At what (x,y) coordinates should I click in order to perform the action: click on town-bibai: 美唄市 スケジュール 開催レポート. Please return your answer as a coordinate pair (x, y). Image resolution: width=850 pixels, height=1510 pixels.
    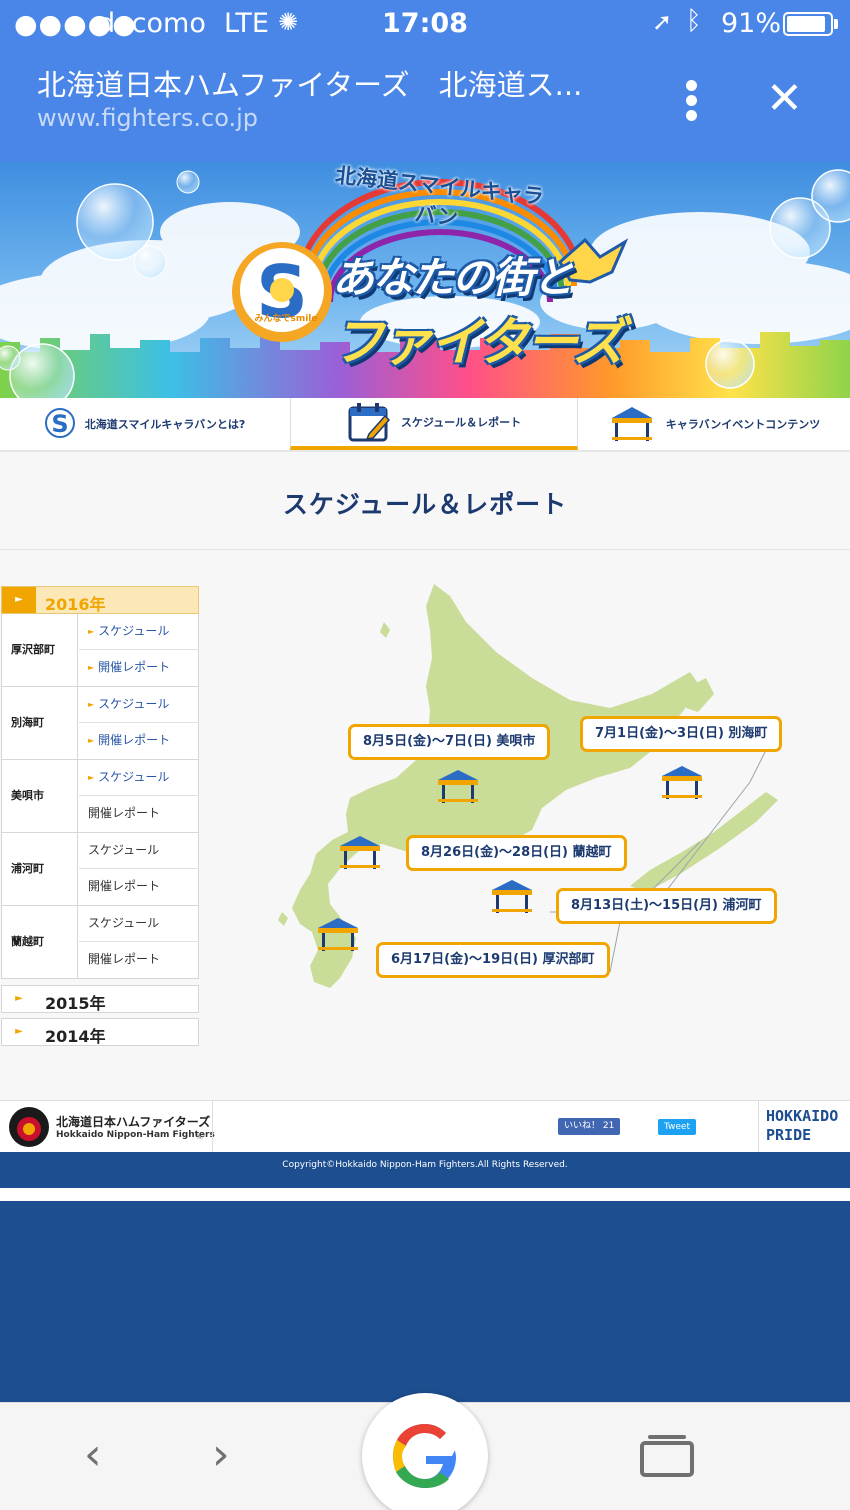
    Looking at the image, I should click on (100, 796).